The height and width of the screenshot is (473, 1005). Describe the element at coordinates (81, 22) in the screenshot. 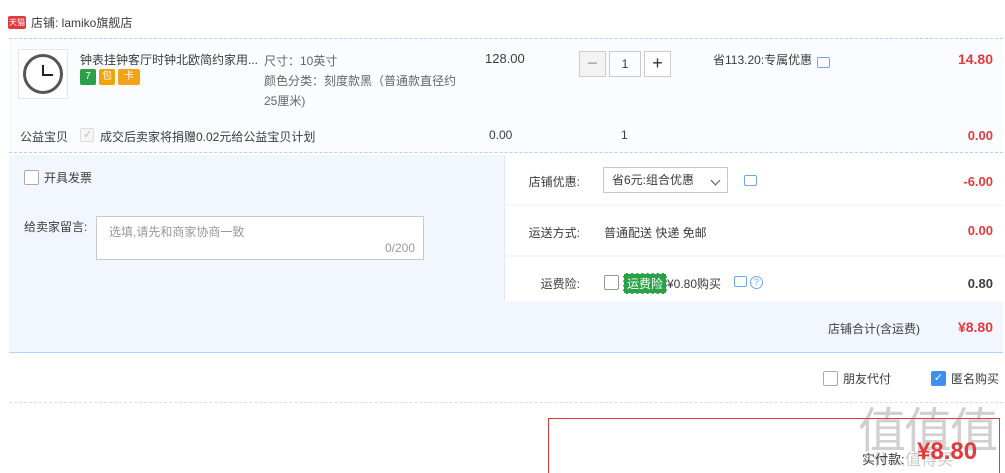

I see `store-name: 店铺: lamiko旗舰店` at that location.